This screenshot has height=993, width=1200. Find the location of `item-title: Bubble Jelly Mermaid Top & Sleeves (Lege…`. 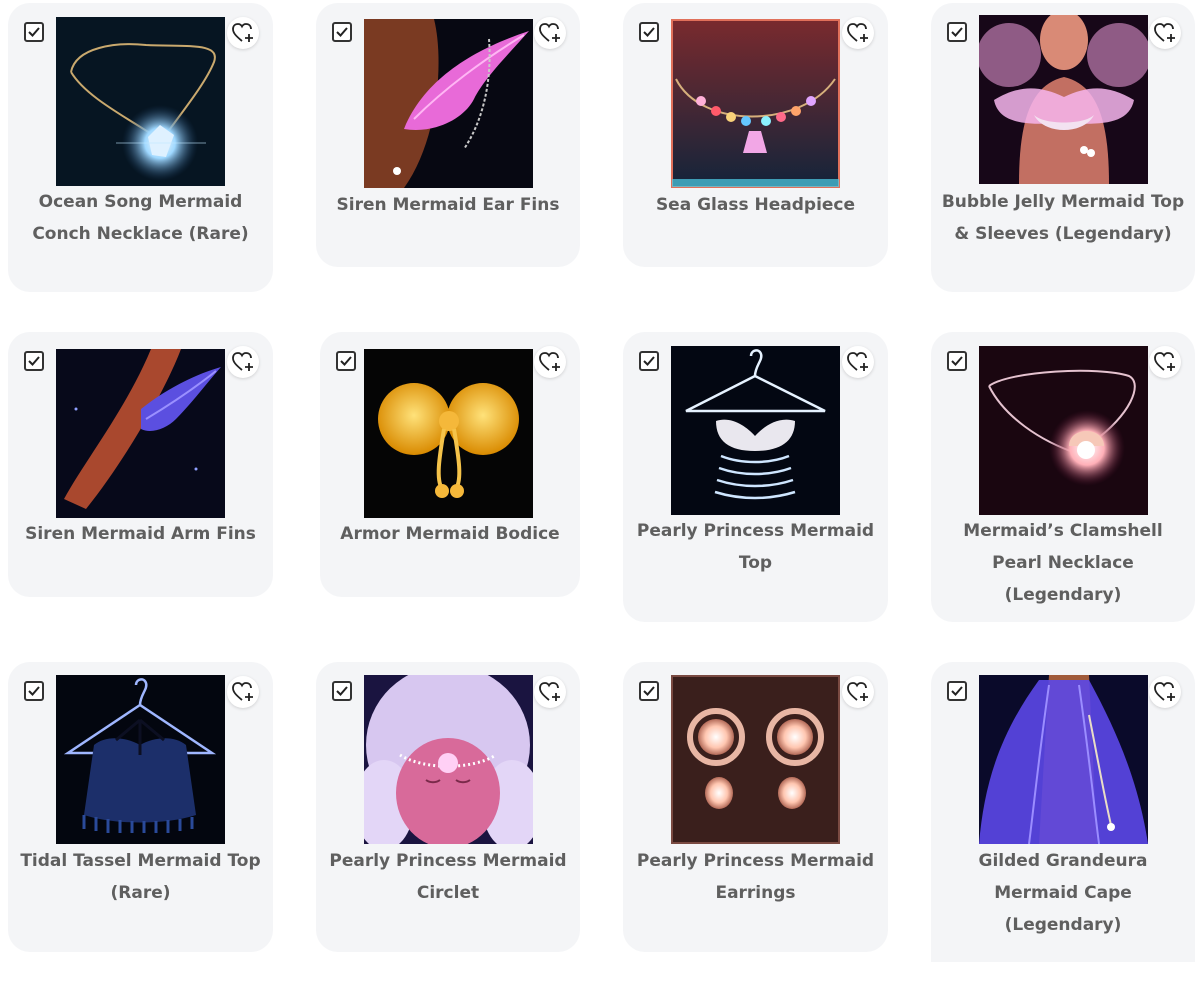

item-title: Bubble Jelly Mermaid Top & Sleeves (Lege… is located at coordinates (1063, 218).